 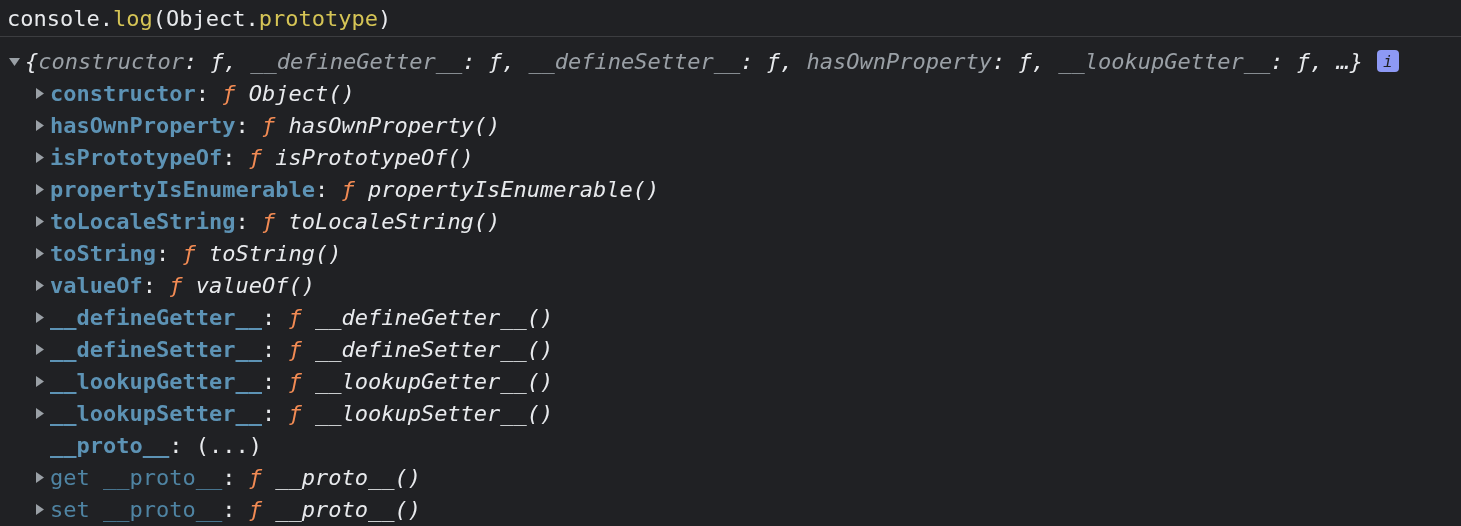 I want to click on lazy-value: (...), so click(x=228, y=445).